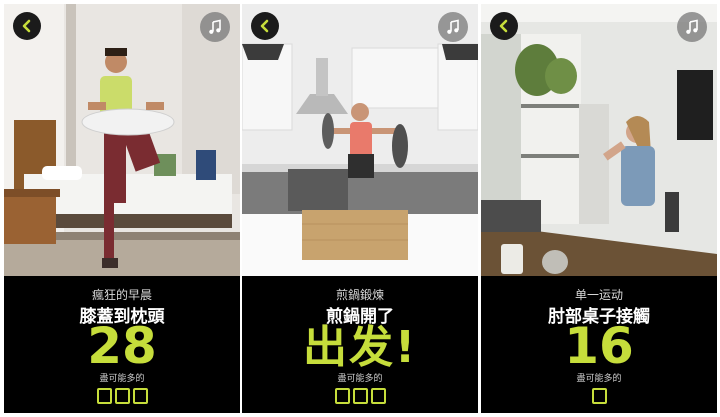 This screenshot has width=720, height=417. I want to click on go-prompt: 出发!, so click(360, 347).